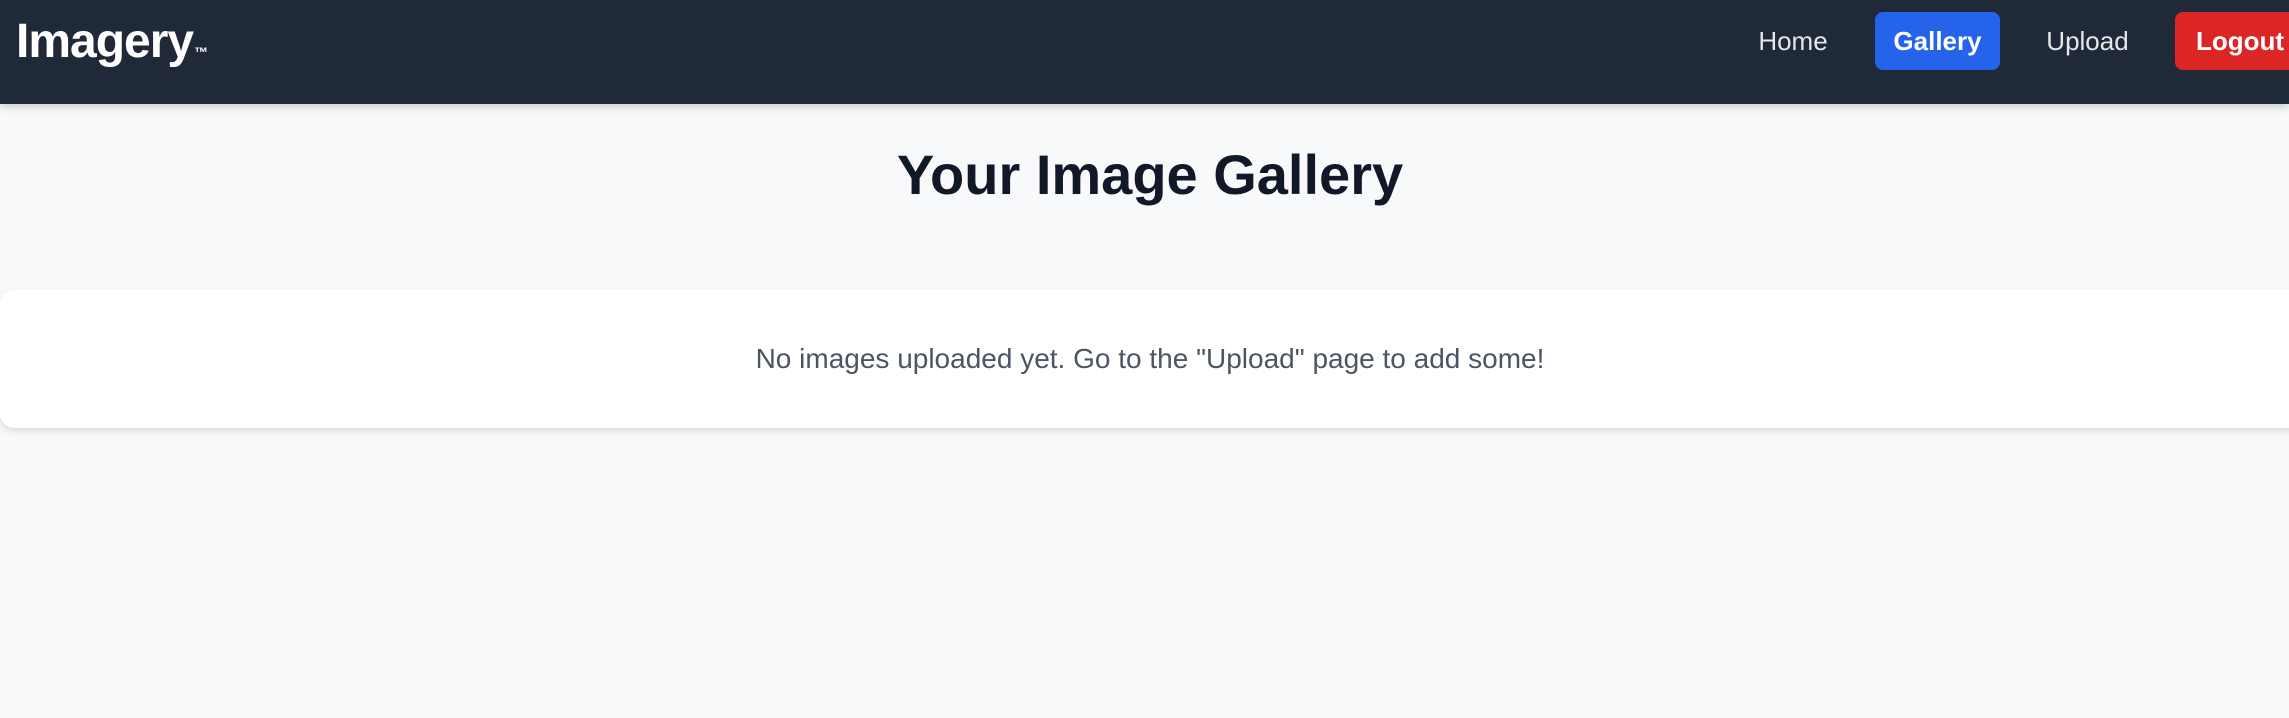 The image size is (2289, 718). Describe the element at coordinates (2232, 41) in the screenshot. I see `logout-button: Logout` at that location.